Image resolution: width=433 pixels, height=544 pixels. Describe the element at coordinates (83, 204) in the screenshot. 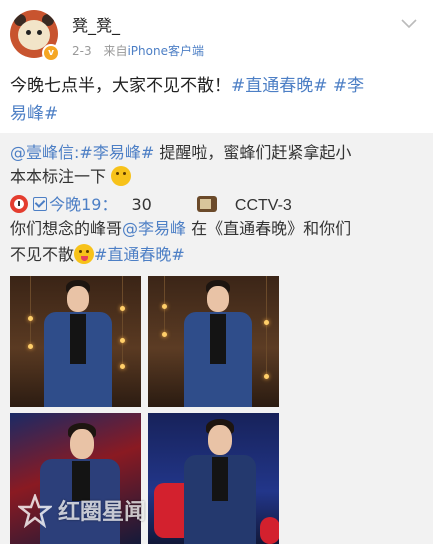

I see `time-label: 今晚19：` at that location.